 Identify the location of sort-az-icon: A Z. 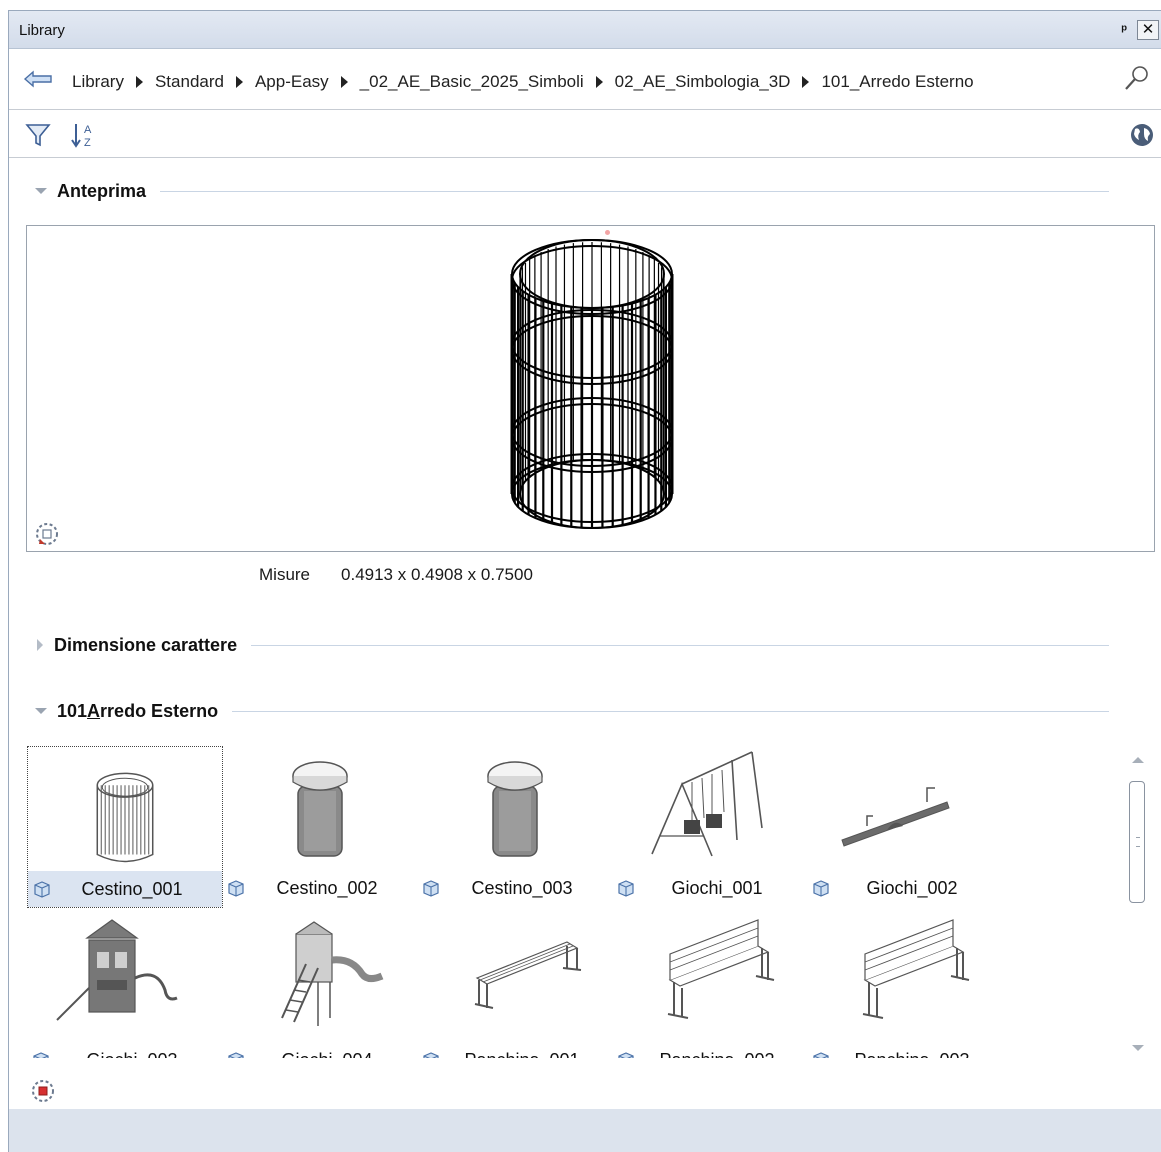
(84, 135).